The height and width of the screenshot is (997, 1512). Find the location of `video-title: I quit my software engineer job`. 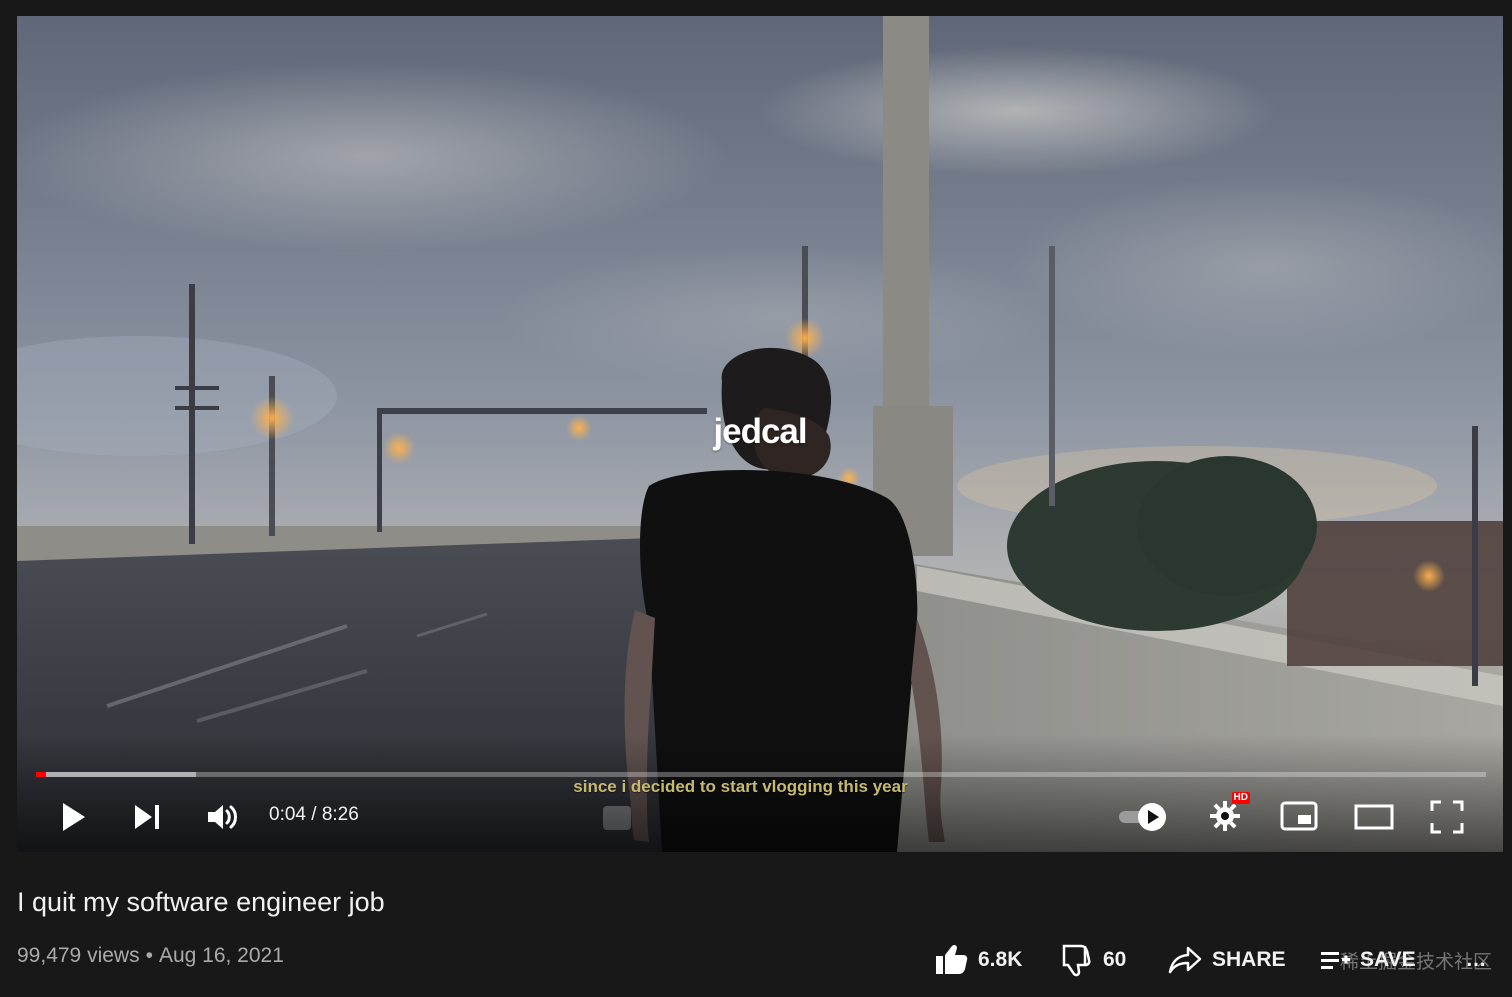

video-title: I quit my software engineer job is located at coordinates (201, 902).